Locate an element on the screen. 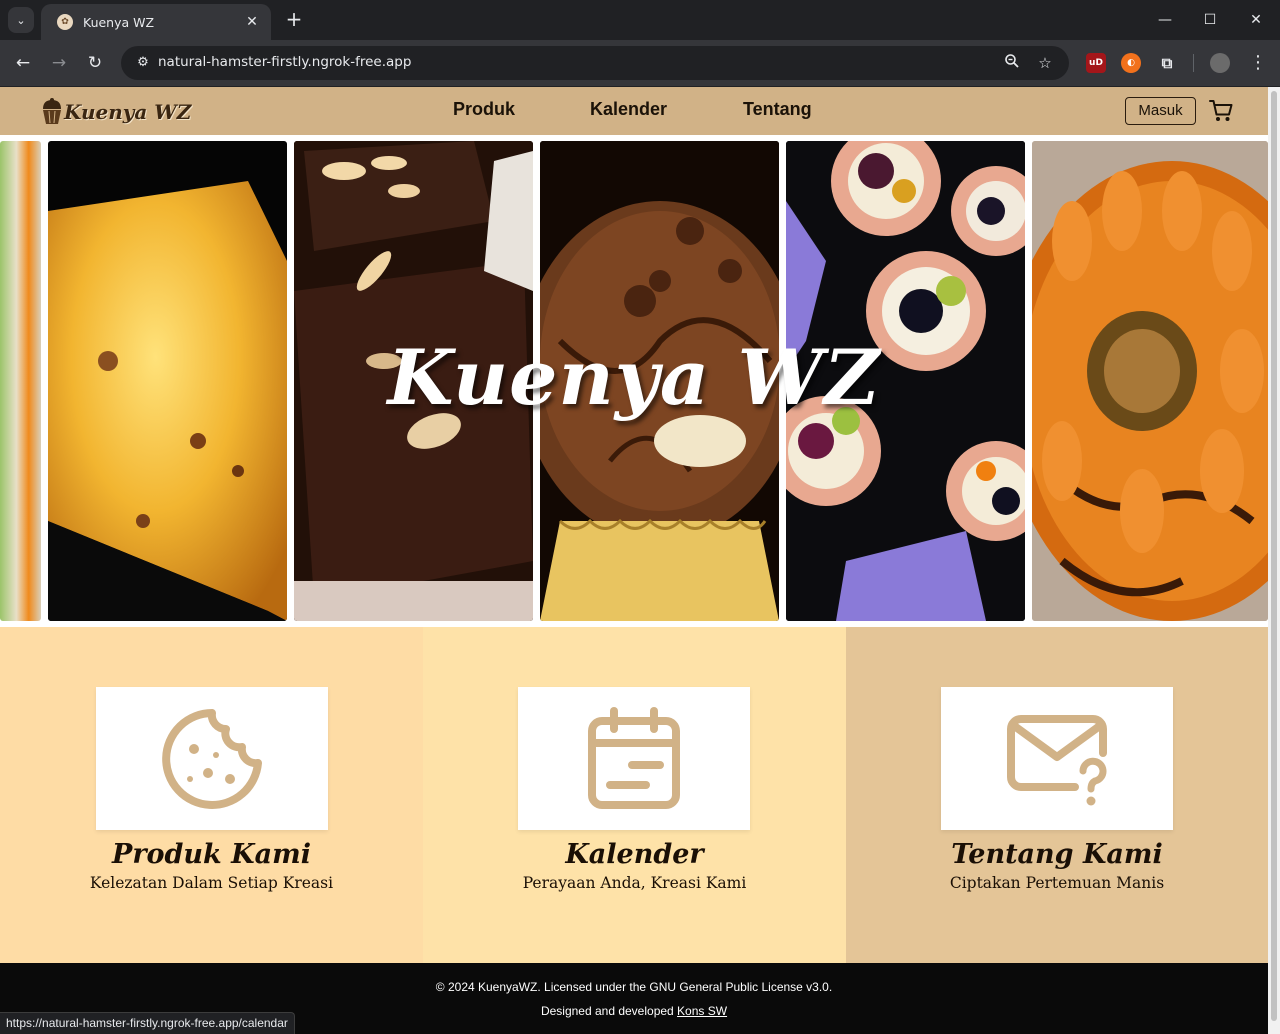 This screenshot has width=1280, height=1034. nav-link-produk: Produk is located at coordinates (484, 109).